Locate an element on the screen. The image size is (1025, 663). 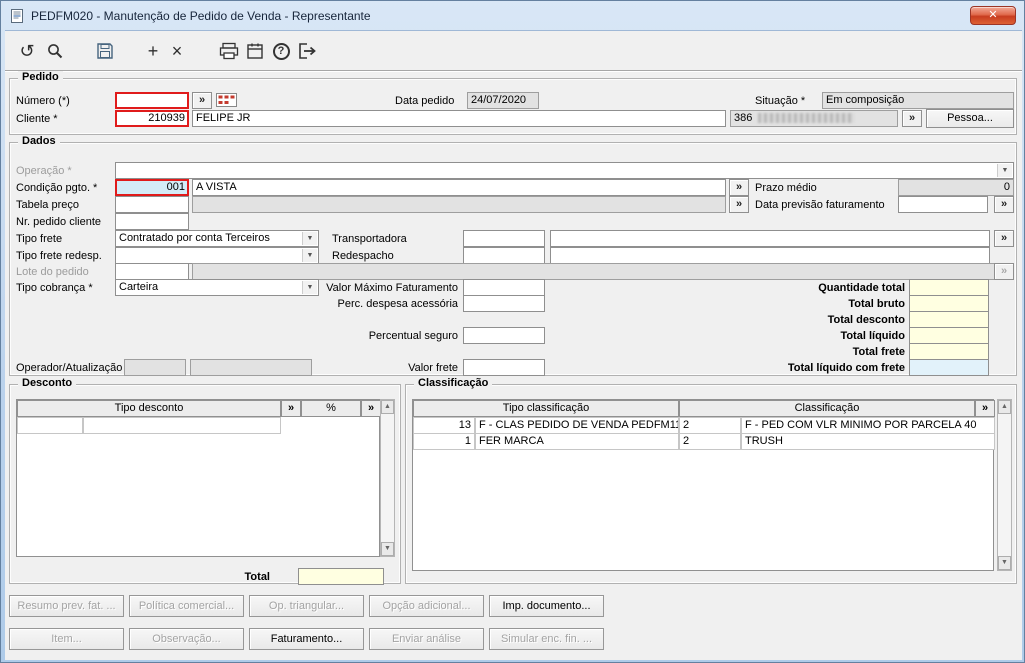
save-icon is located at coordinates (105, 51).